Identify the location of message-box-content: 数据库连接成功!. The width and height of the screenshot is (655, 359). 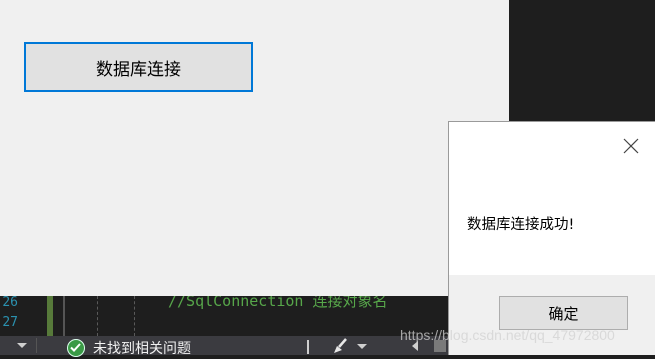
(552, 198).